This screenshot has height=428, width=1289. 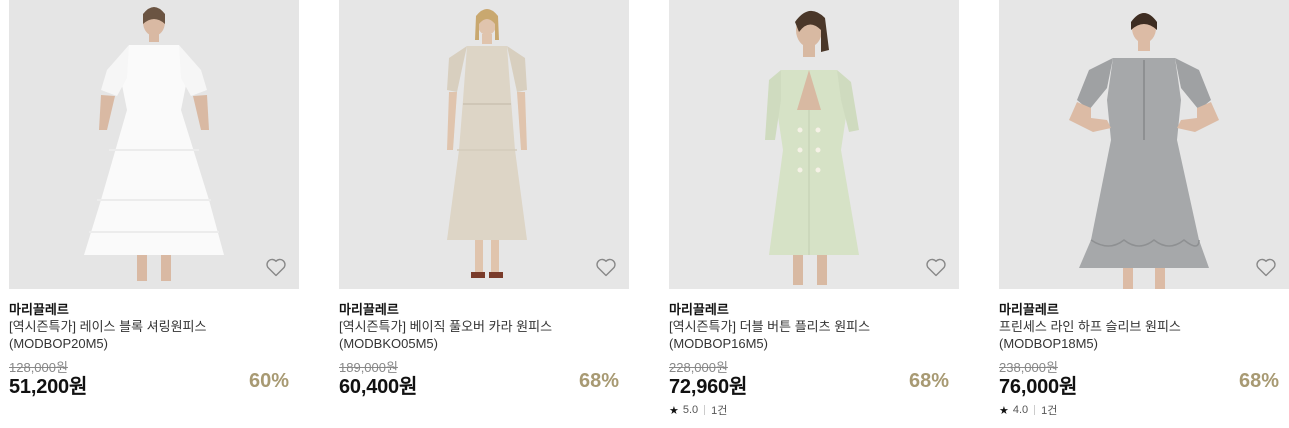 I want to click on rating-summary: ★ 5.0 1건, so click(x=698, y=410).